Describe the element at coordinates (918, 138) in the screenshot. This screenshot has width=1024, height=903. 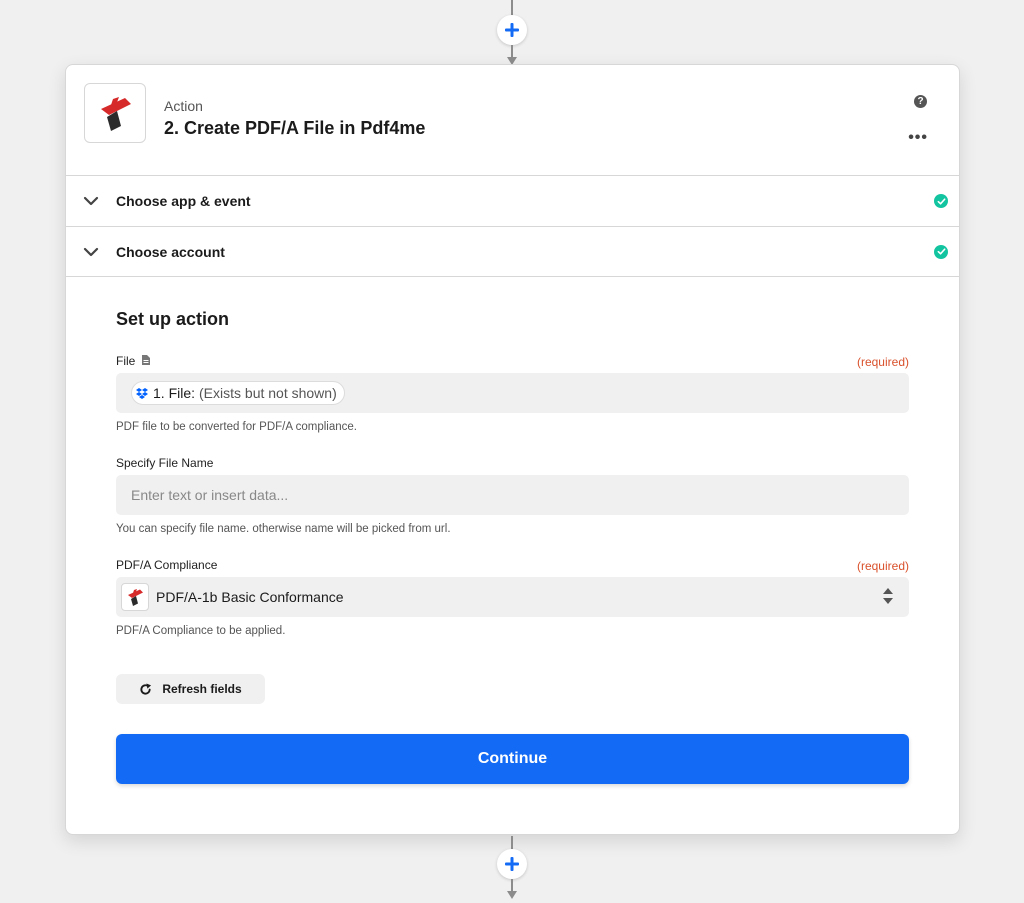
I see `more-options-icon: •••` at that location.